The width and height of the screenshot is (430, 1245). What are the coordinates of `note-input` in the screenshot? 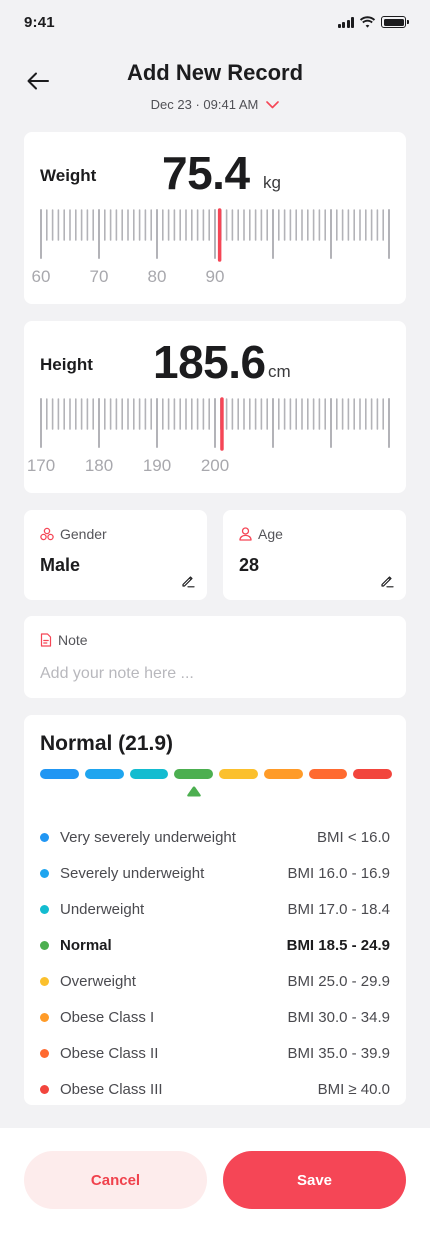 It's located at (215, 674).